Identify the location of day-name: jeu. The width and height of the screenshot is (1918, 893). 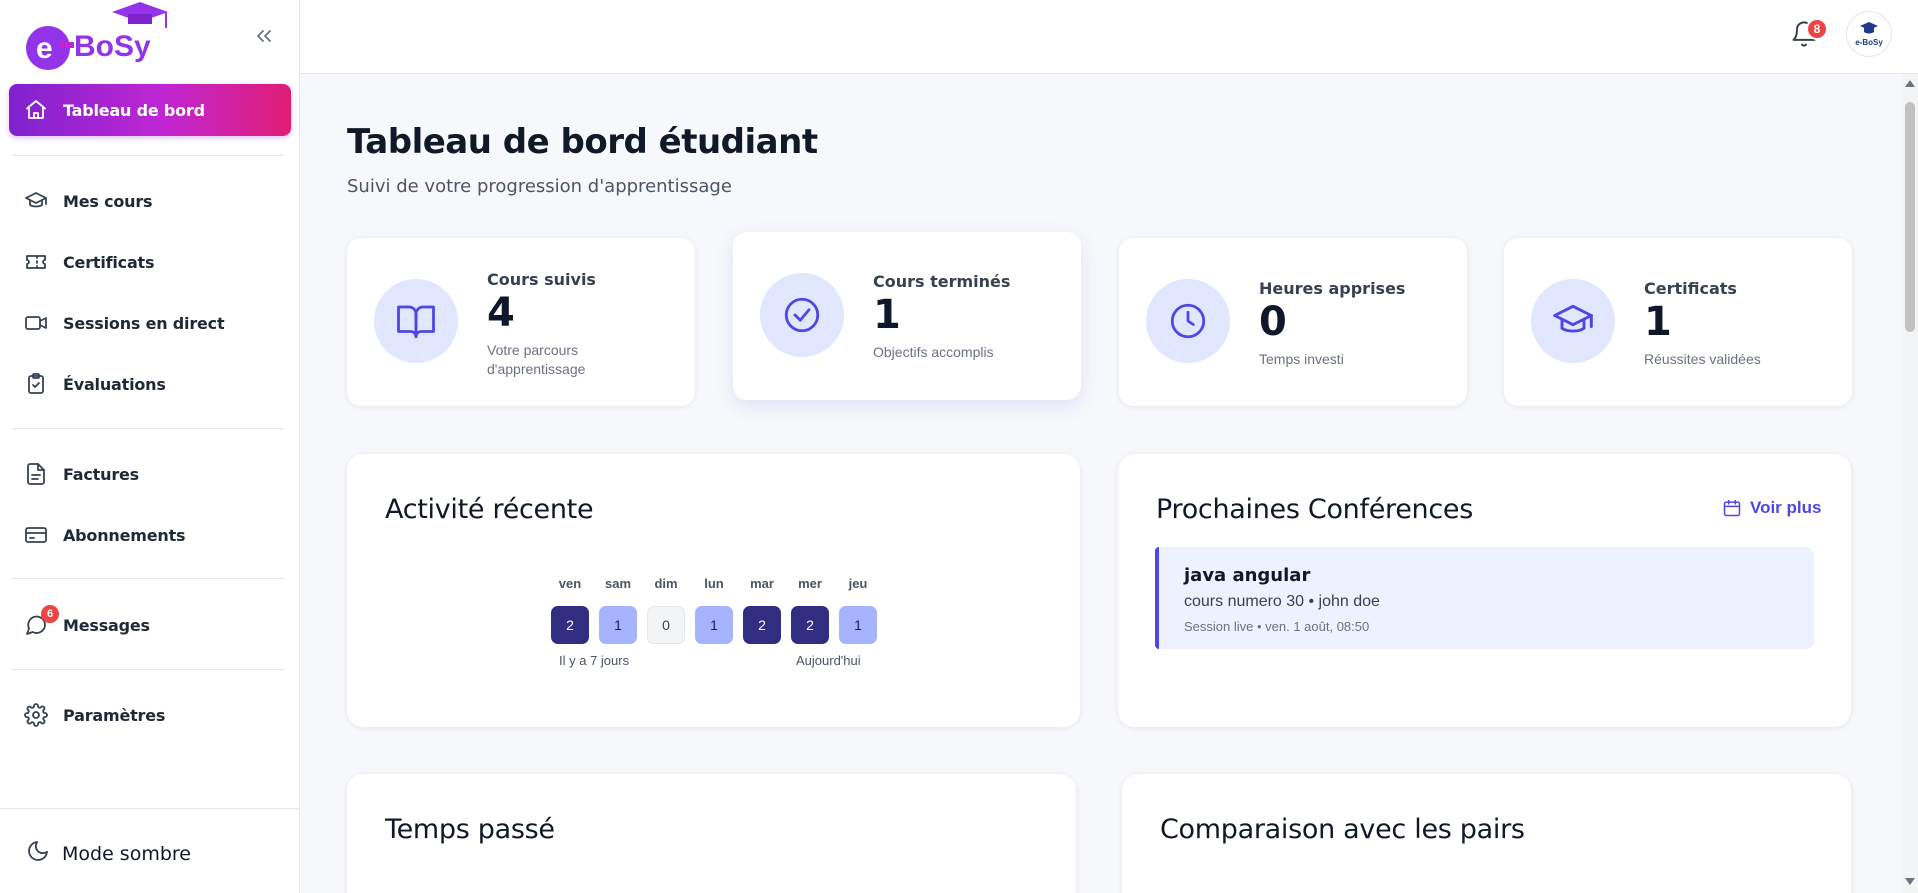
(858, 583).